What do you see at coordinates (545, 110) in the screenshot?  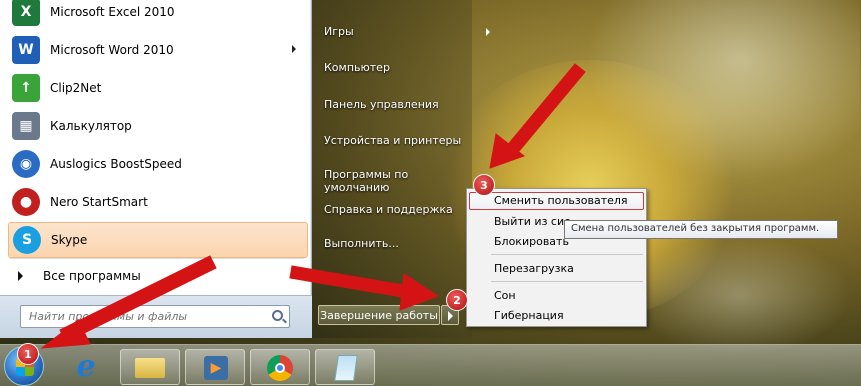 I see `arrow-to-switch-user` at bounding box center [545, 110].